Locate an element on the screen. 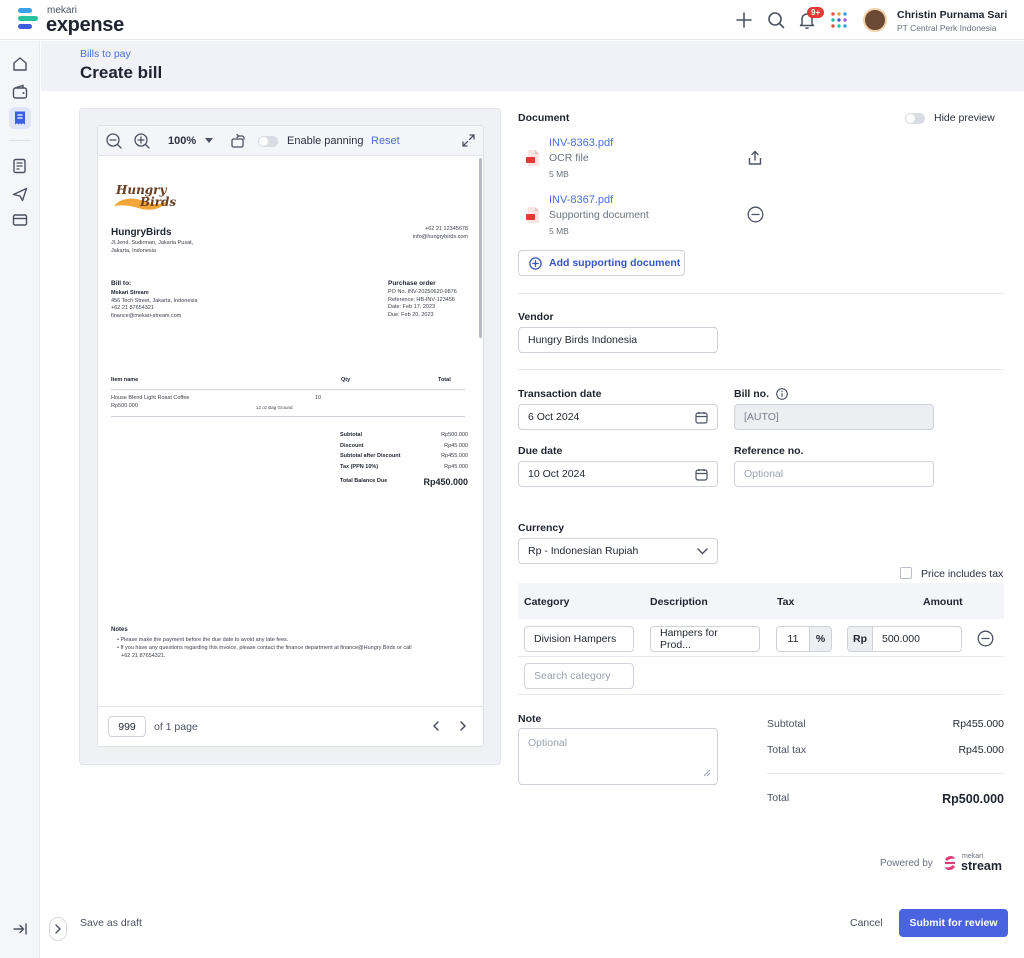 The height and width of the screenshot is (958, 1024). th-category: Category is located at coordinates (547, 602).